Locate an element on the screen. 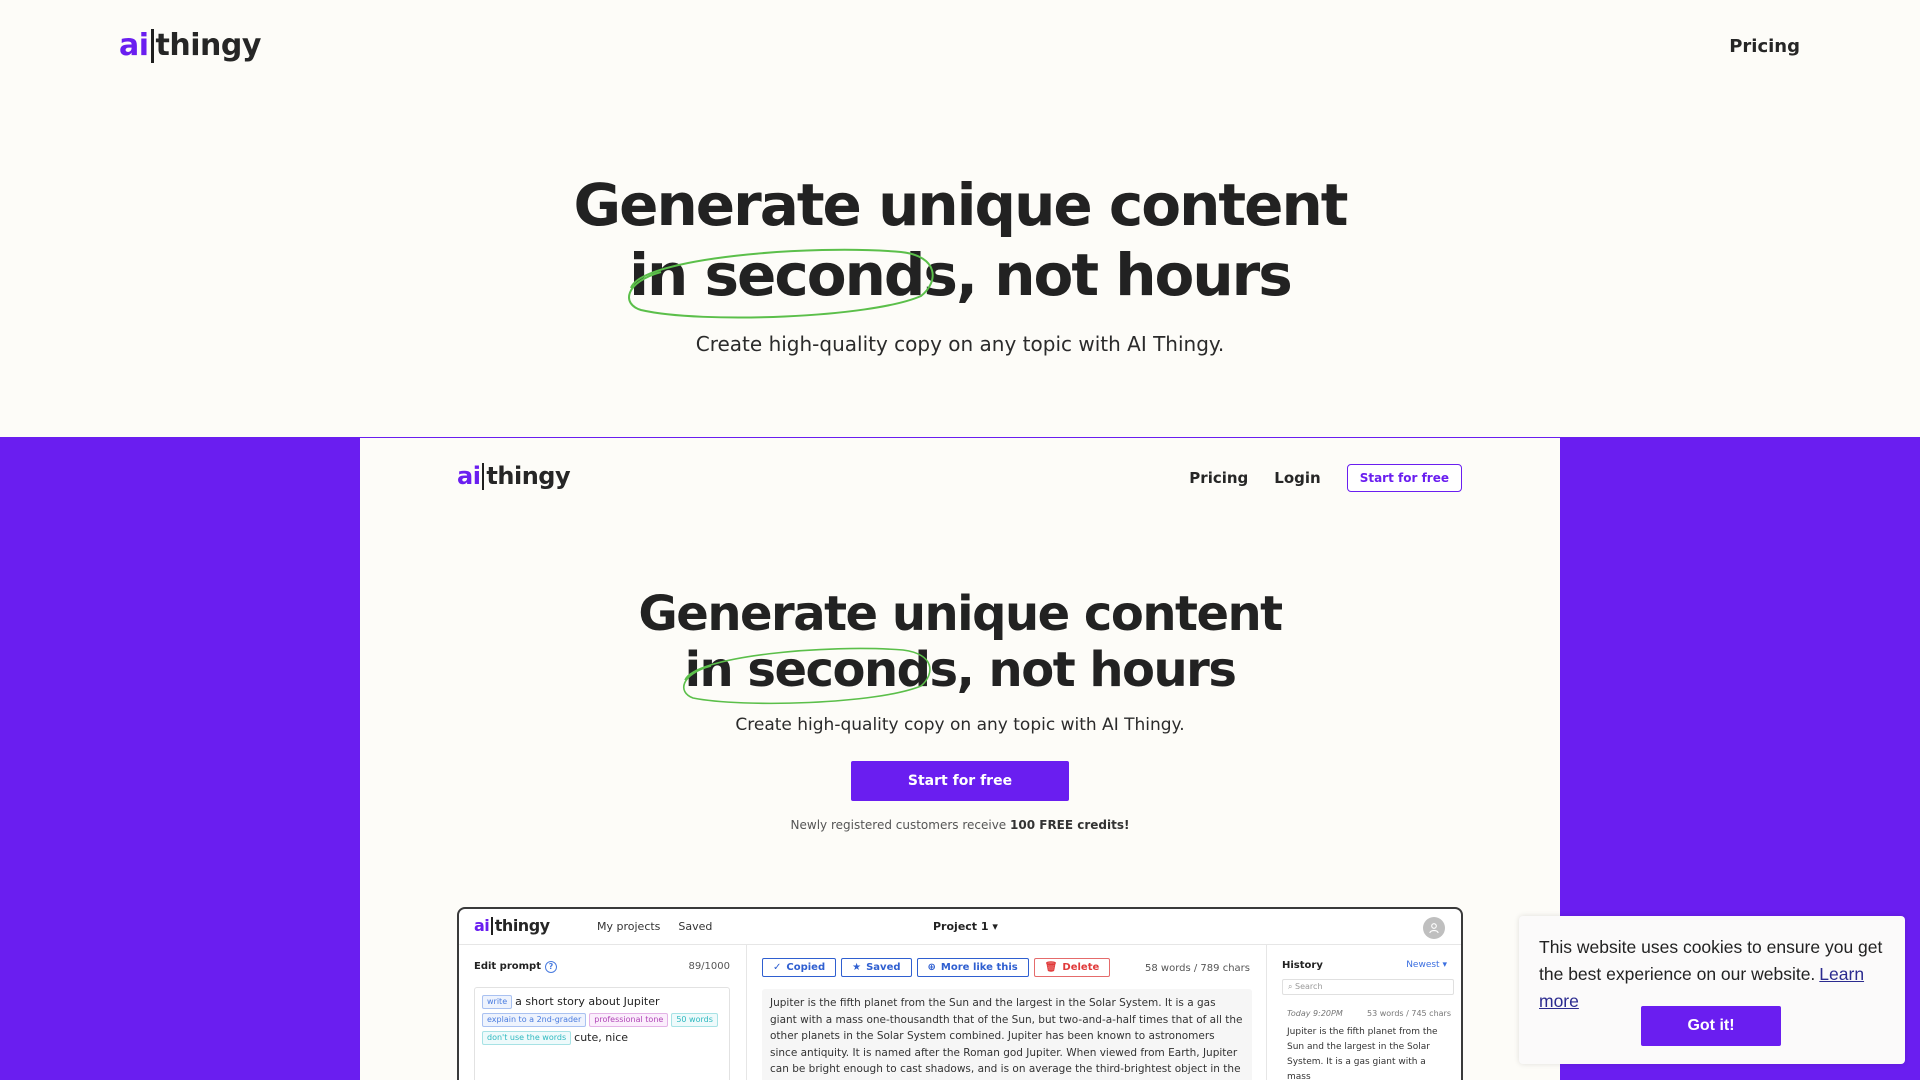 The height and width of the screenshot is (1080, 1920). dont-use-words: cute, nice is located at coordinates (601, 1037).